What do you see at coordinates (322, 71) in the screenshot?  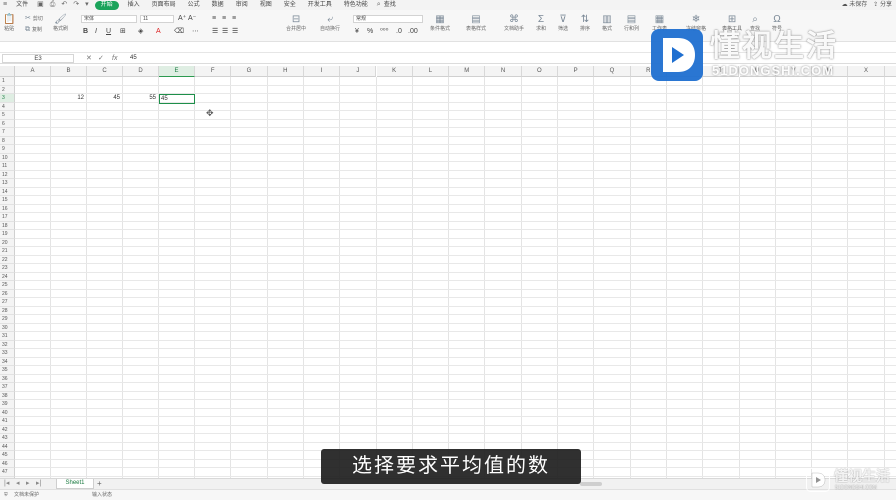 I see `column-header-i: I` at bounding box center [322, 71].